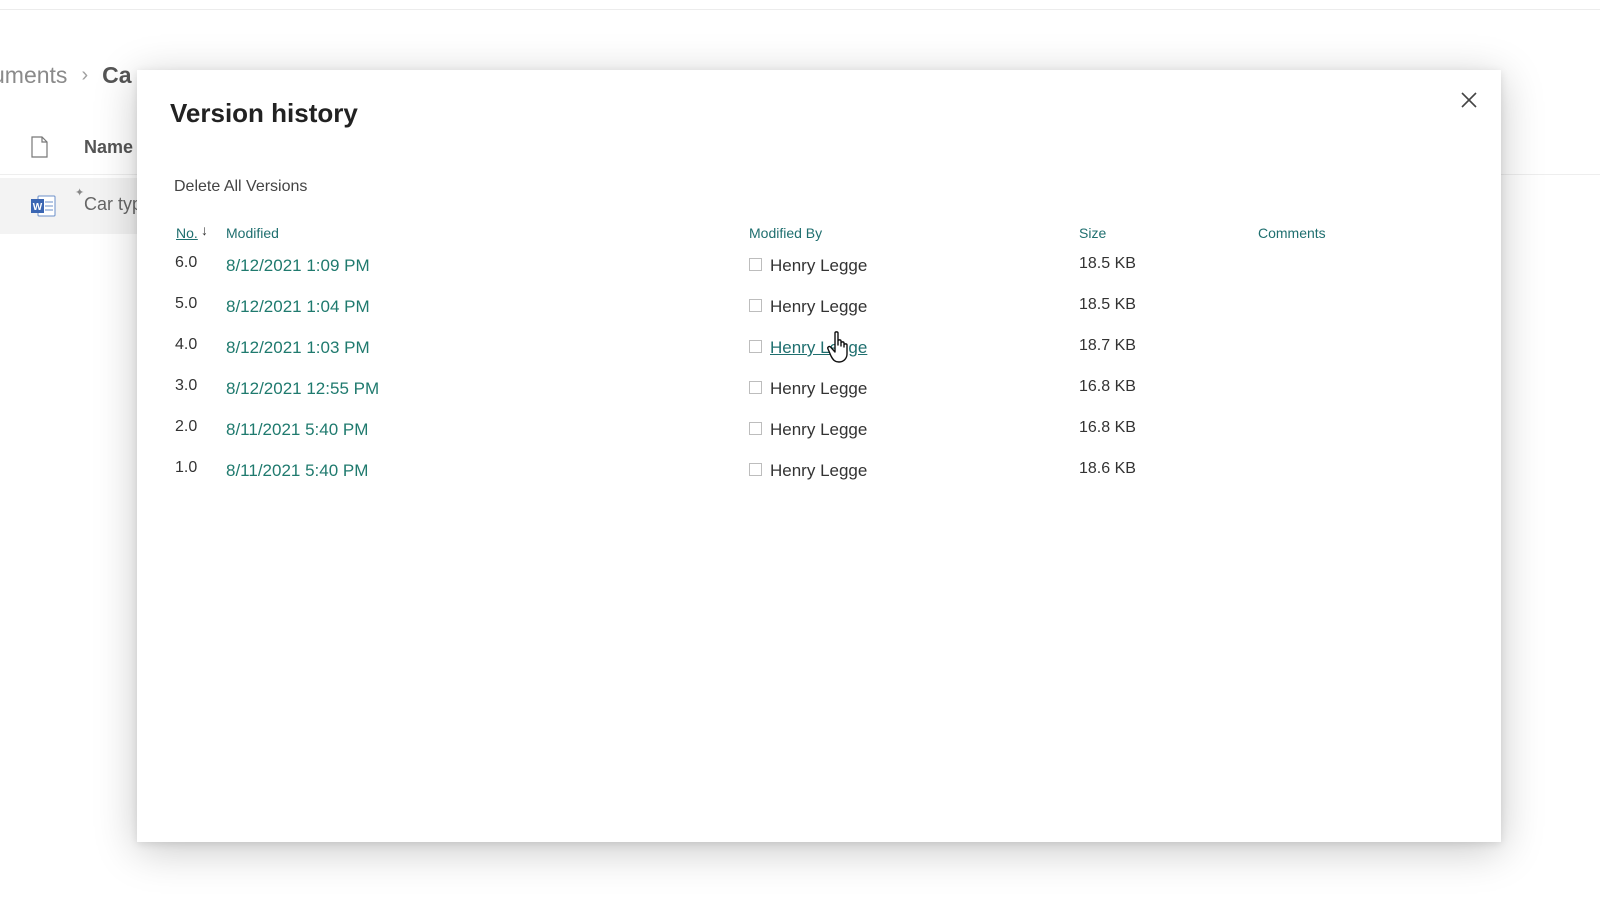  What do you see at coordinates (786, 233) in the screenshot?
I see `column-header-modified-by: Modified By` at bounding box center [786, 233].